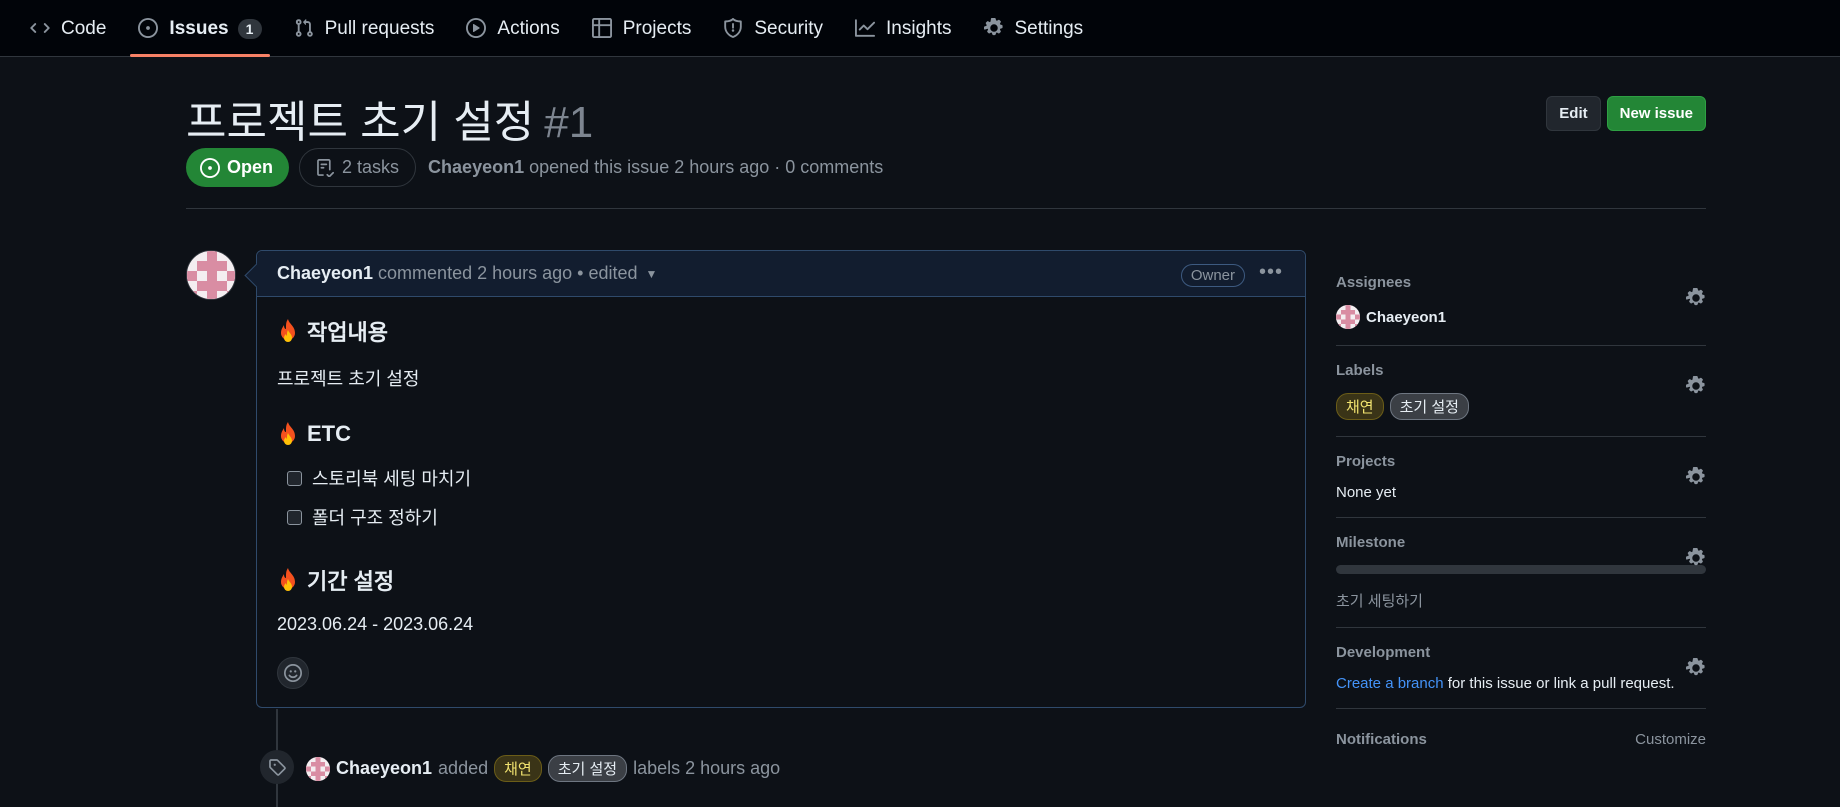 The image size is (1840, 807). Describe the element at coordinates (1573, 113) in the screenshot. I see `edit-button: Edit` at that location.